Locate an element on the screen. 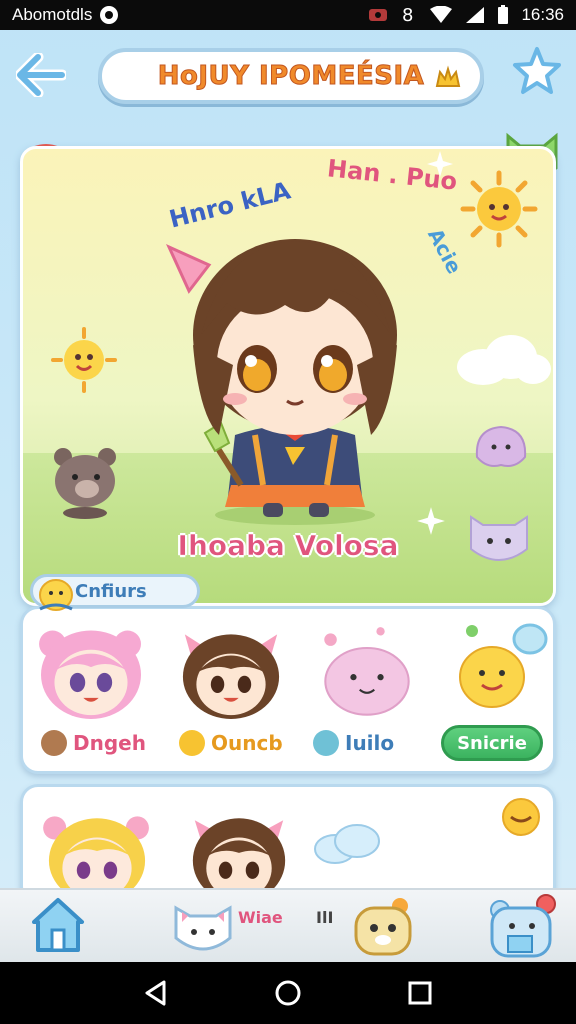 The width and height of the screenshot is (576, 1024). emoji-sticker-icon is located at coordinates (521, 817).